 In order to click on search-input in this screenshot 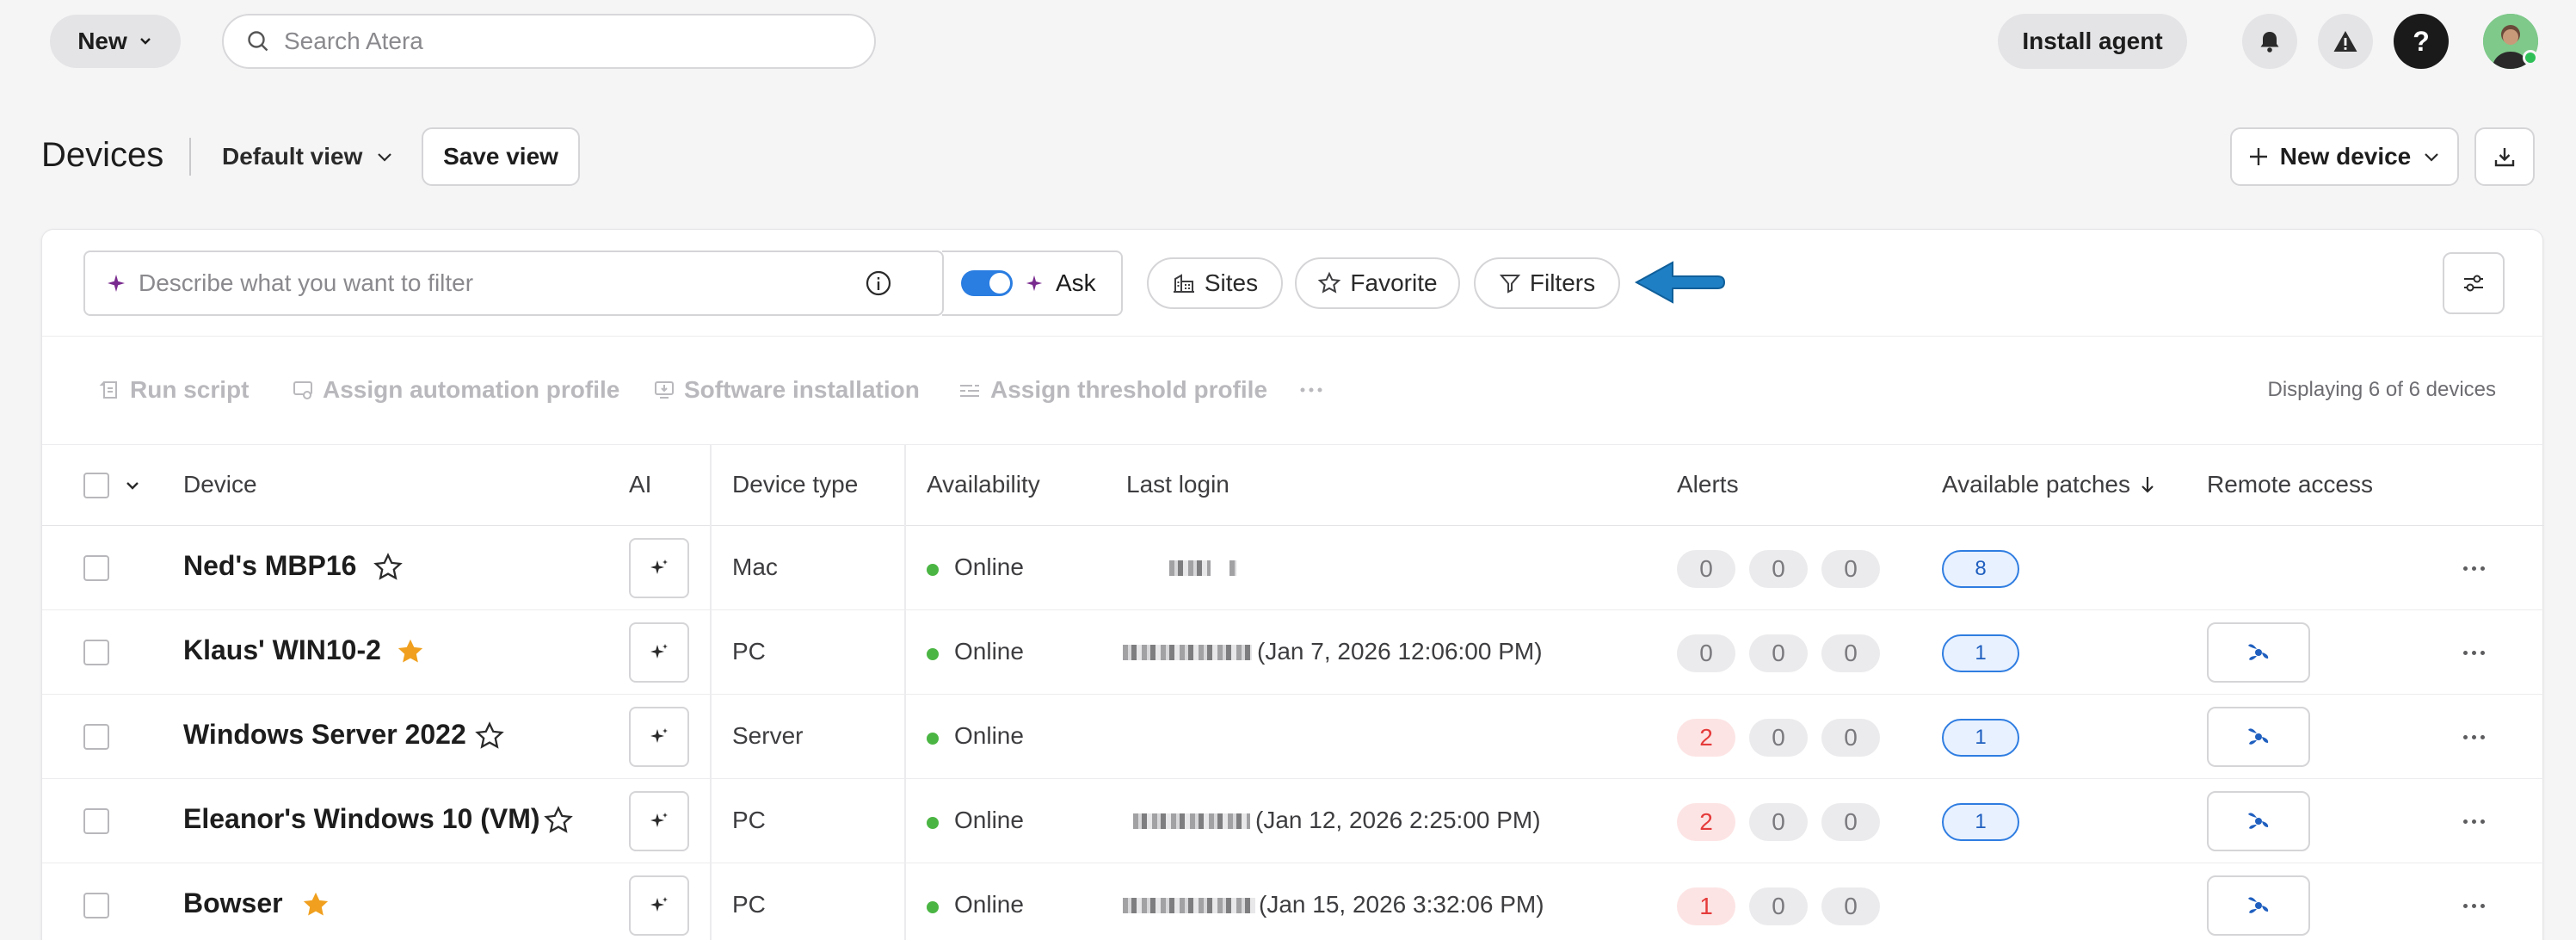, I will do `click(568, 42)`.